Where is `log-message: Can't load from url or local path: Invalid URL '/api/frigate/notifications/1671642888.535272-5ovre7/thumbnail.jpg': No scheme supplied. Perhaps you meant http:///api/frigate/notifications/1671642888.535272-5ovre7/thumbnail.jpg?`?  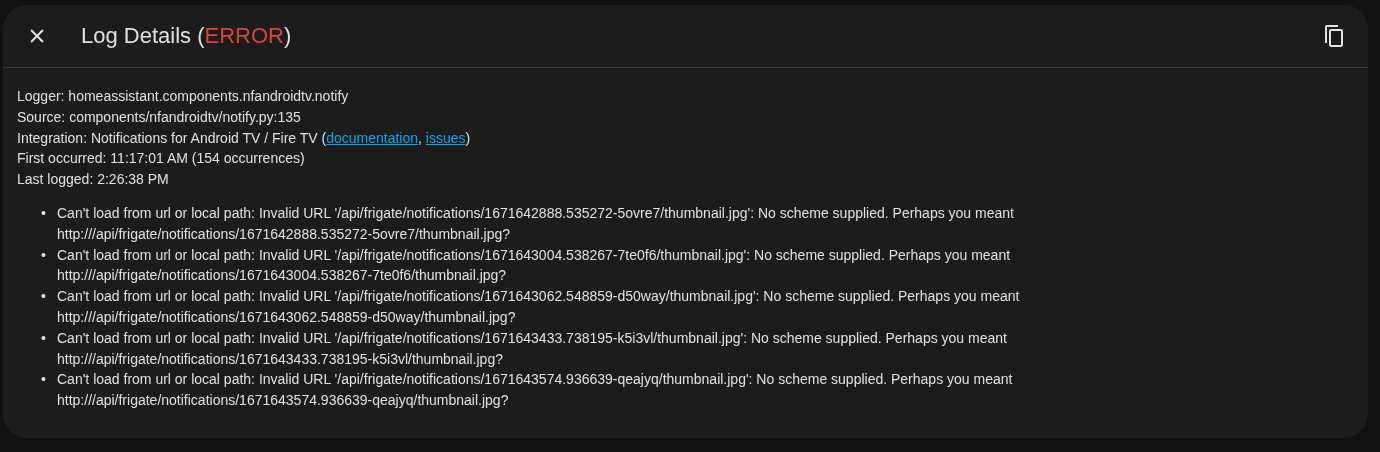
log-message: Can't load from url or local path: Invalid URL '/api/frigate/notifications/1671642888.535272-5ovre7/thumbnail.jpg': No scheme supplied. Perhaps you meant http:///api/frigate/notifications/1671642888.535272-5ovre7/thumbnail.jpg? is located at coordinates (536, 224).